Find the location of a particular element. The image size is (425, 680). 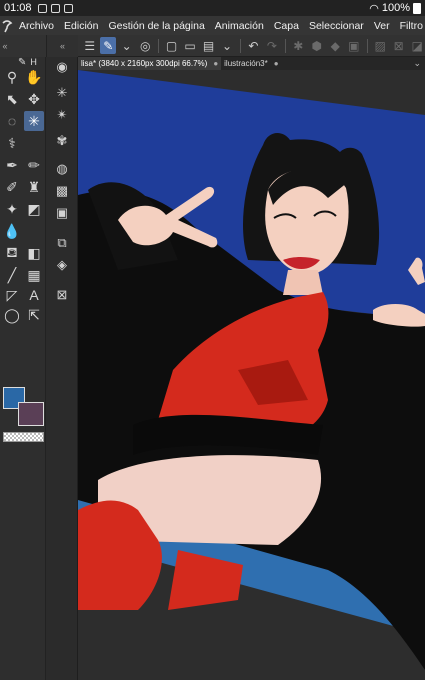

pencil-icon: ✏ is located at coordinates (34, 165).